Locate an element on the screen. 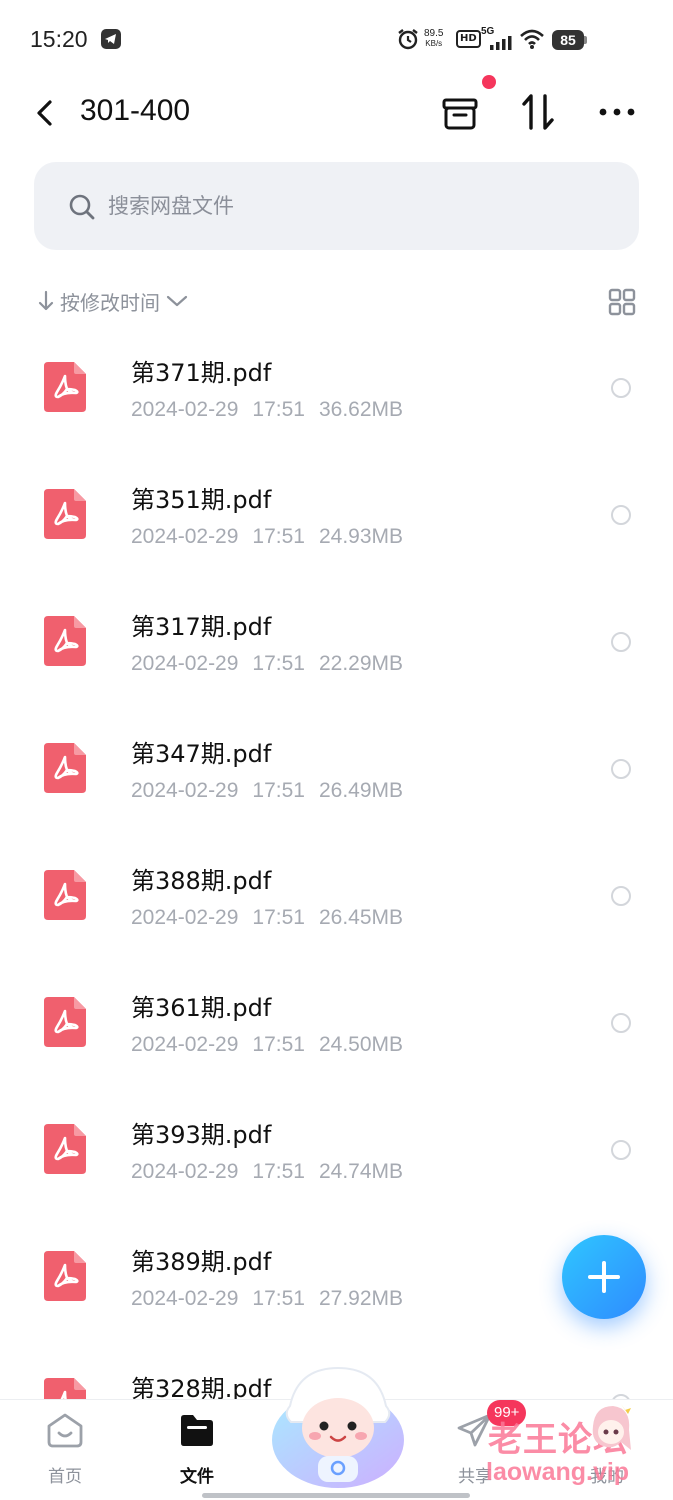  file-name: 第347期.pdf is located at coordinates (201, 754).